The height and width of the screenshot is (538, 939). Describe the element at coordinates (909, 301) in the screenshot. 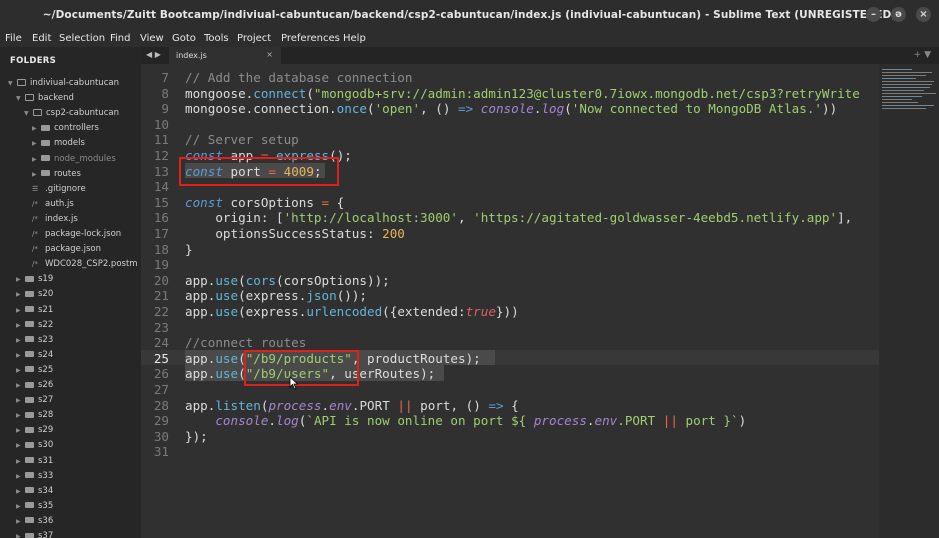

I see `minimap` at that location.